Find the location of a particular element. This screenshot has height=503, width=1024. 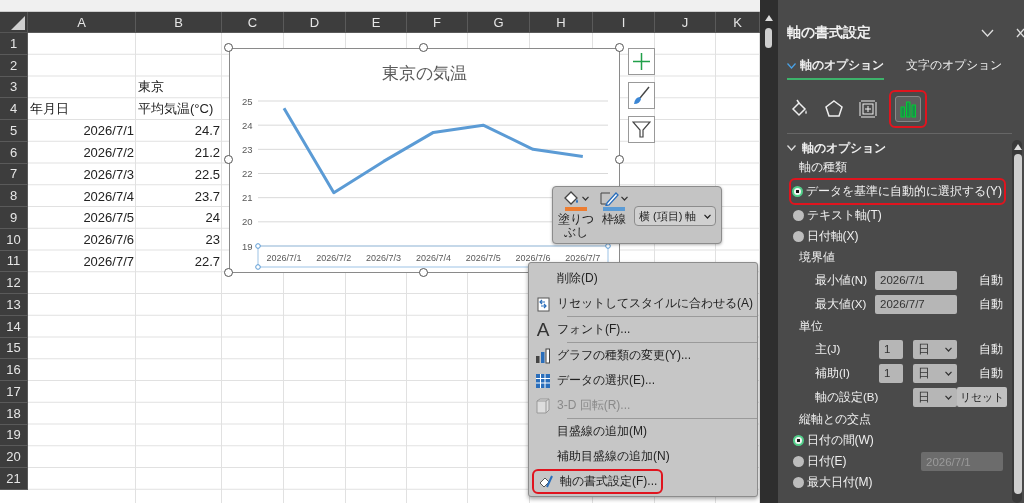

table-cell: 2026/7/3 is located at coordinates (82, 174).